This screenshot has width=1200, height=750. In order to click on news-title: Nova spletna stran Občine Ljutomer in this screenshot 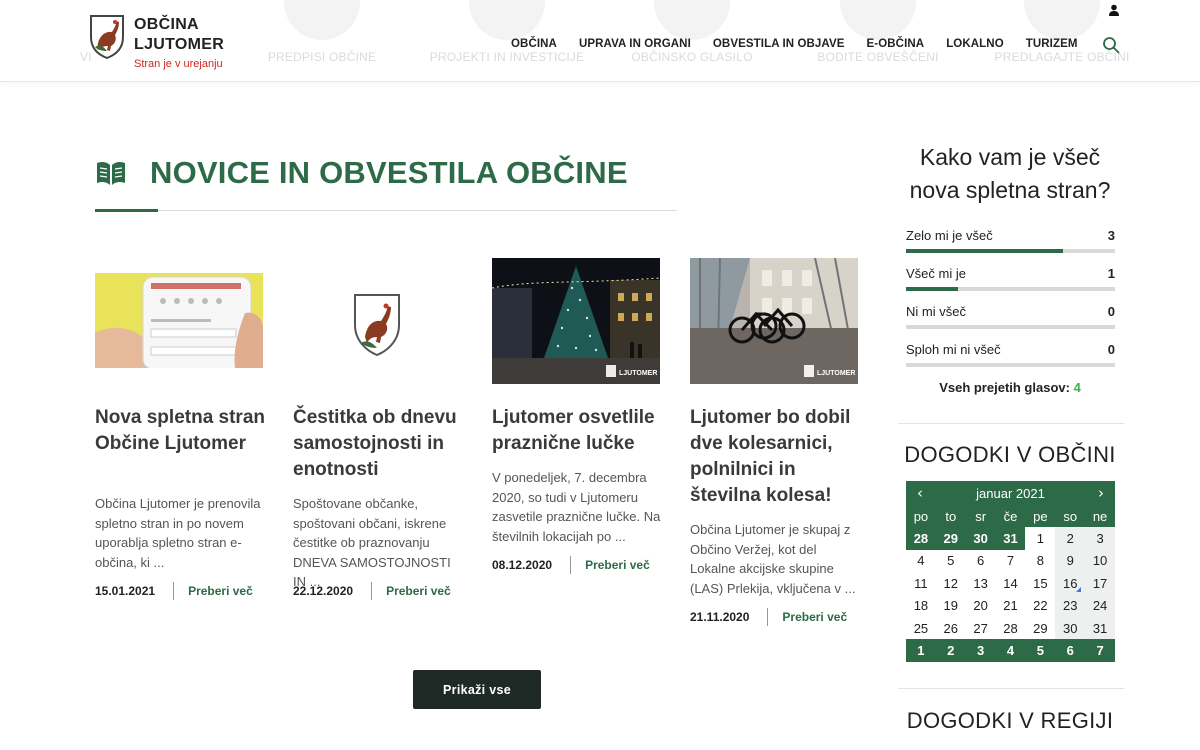, I will do `click(182, 431)`.